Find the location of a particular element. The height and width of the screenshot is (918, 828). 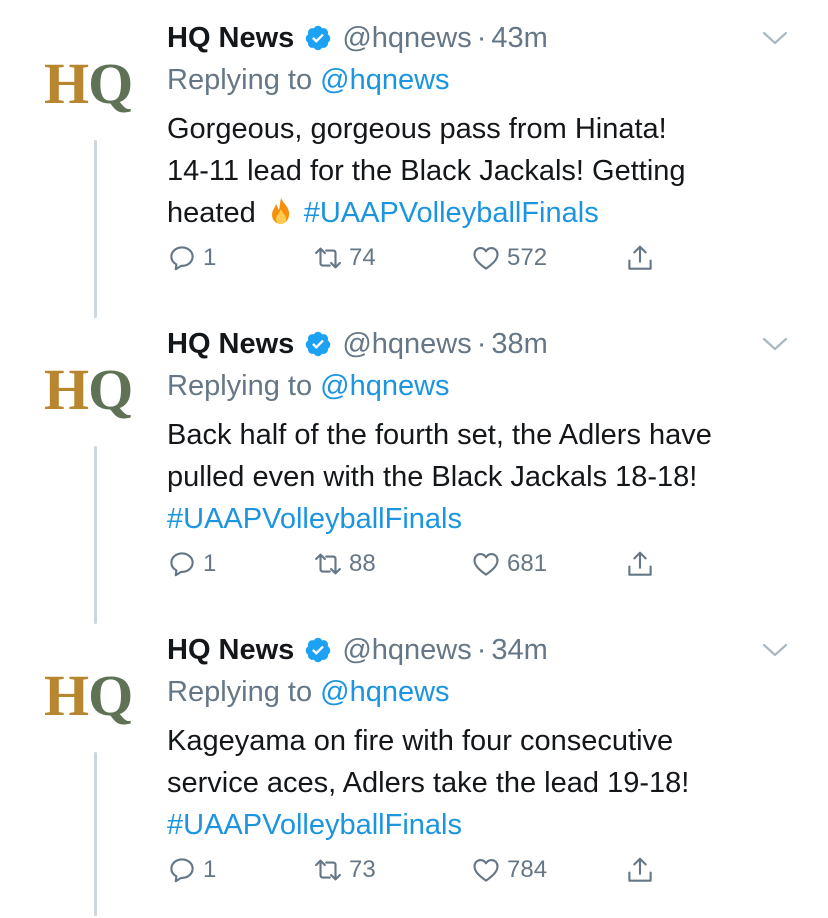

retweet-count: 74 is located at coordinates (362, 257).